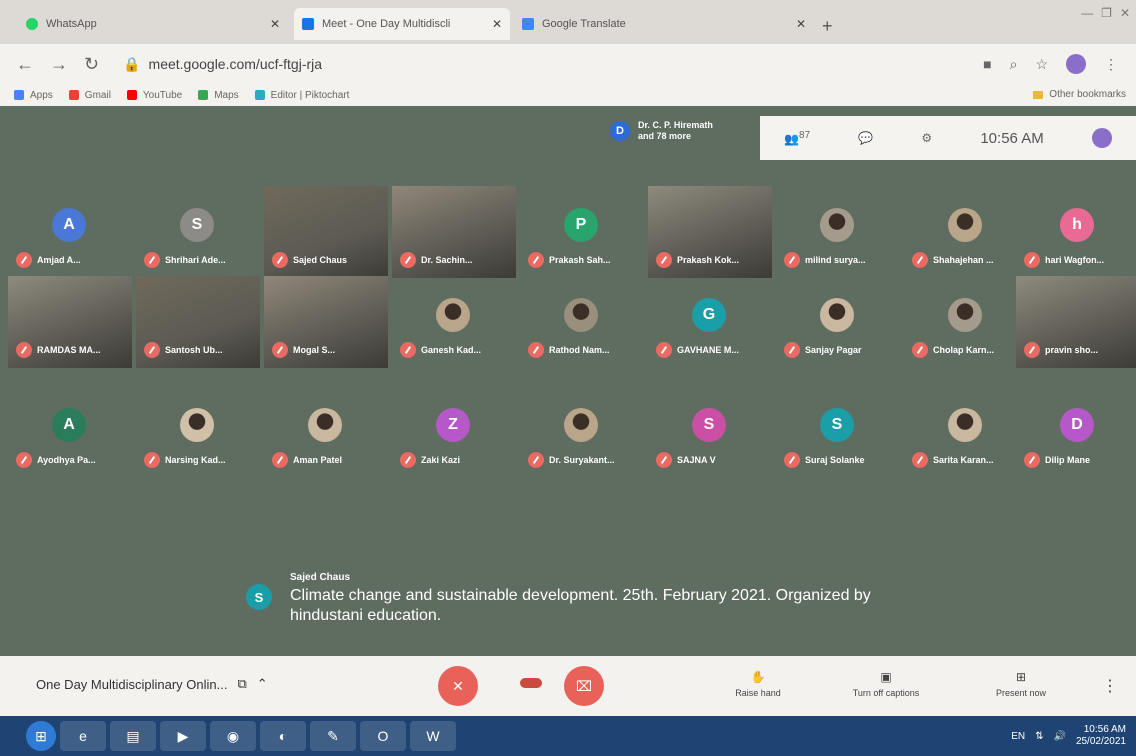  Describe the element at coordinates (1021, 684) in the screenshot. I see `present-button: ⊞ Present now` at that location.